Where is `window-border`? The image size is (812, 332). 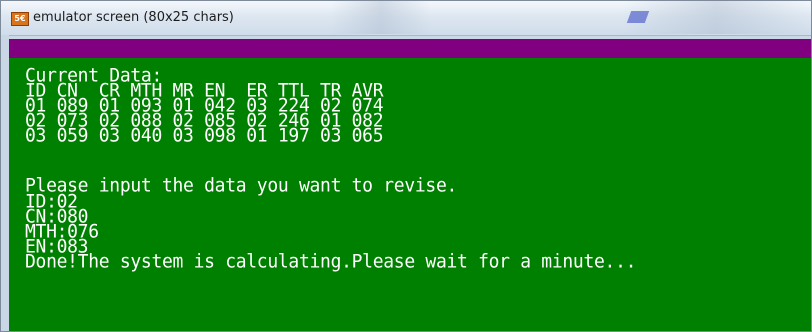 window-border is located at coordinates (5, 183).